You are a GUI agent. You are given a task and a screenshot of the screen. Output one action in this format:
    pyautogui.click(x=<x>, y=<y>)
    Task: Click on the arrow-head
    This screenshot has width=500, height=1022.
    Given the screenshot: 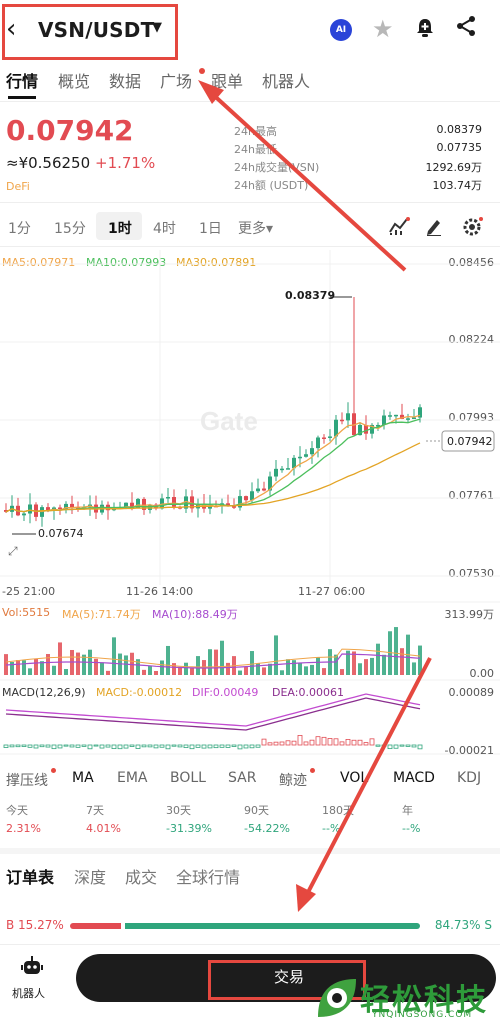 What is the action you would take?
    pyautogui.click(x=306, y=898)
    